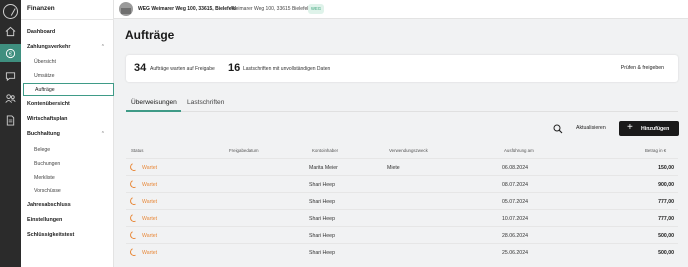 This screenshot has width=688, height=267. What do you see at coordinates (402, 201) in the screenshot?
I see `table-row: Wartet Shari Heep 05.07.2024 777,00` at bounding box center [402, 201].